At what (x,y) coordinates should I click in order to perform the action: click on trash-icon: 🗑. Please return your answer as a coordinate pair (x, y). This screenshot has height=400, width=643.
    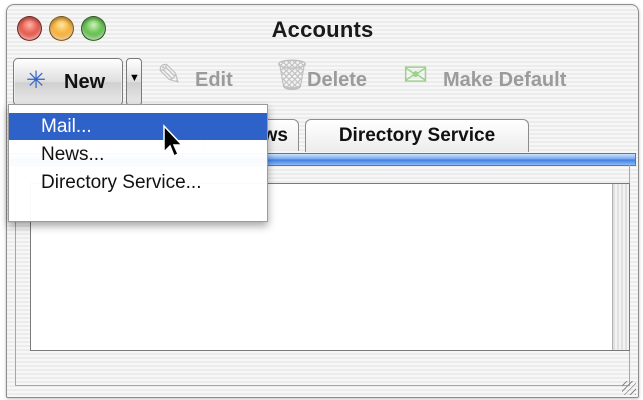
    Looking at the image, I should click on (292, 75).